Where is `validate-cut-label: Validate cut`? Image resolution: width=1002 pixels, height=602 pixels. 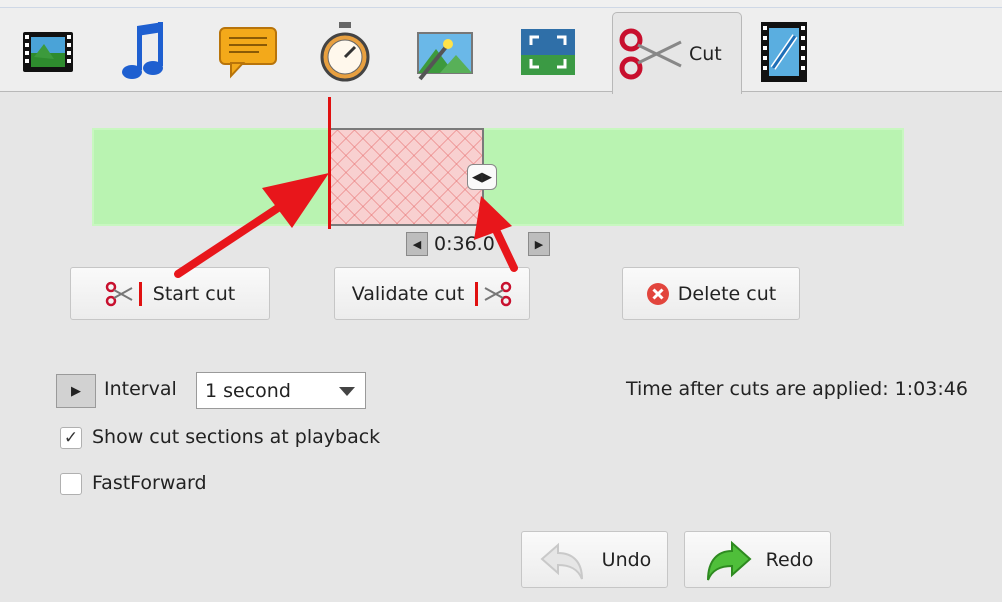
validate-cut-label: Validate cut is located at coordinates (408, 293).